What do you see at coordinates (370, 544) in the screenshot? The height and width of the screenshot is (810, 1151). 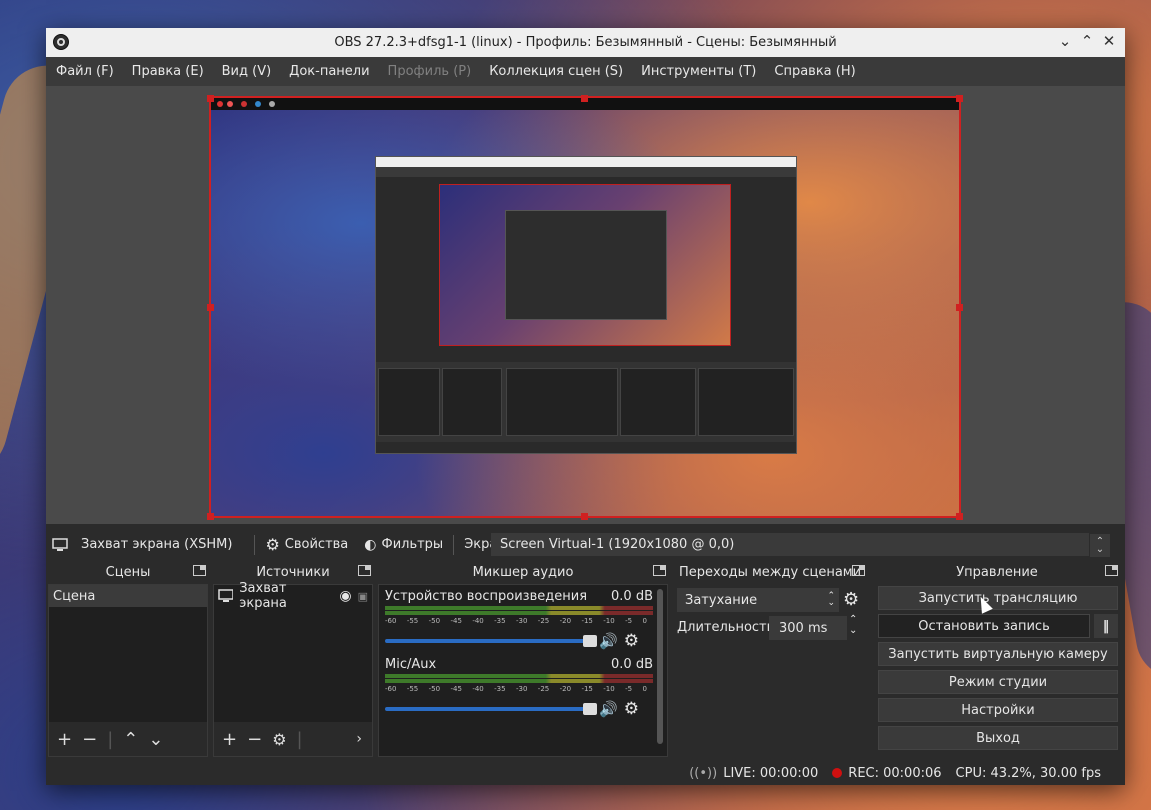 I see `filter-icon: ◐` at bounding box center [370, 544].